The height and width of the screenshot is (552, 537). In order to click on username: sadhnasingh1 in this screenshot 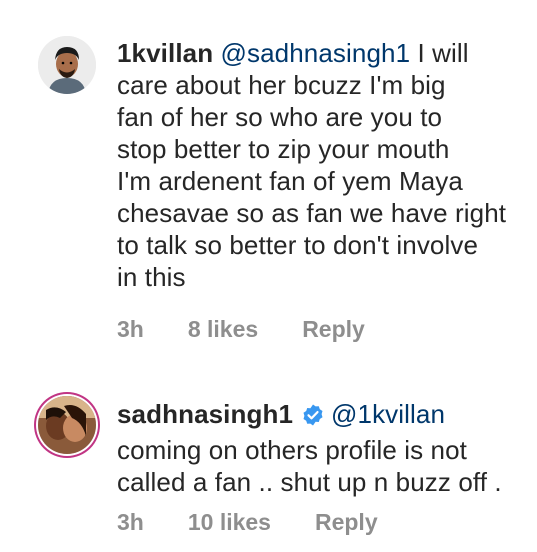, I will do `click(205, 414)`.